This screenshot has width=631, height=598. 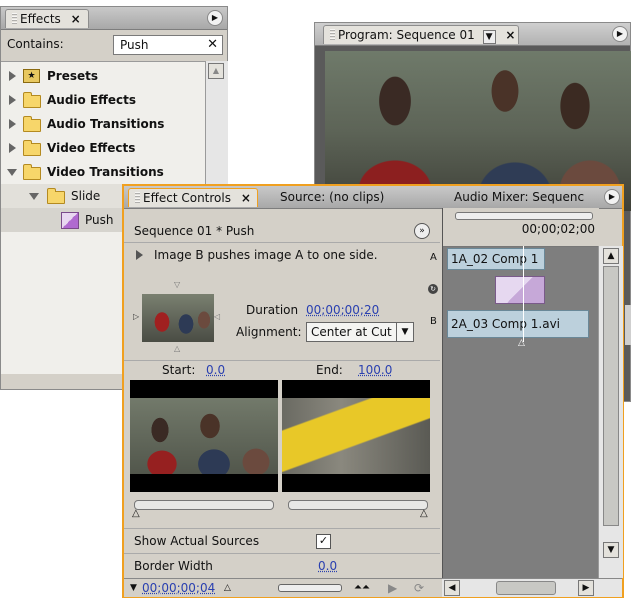 I want to click on program-dropdown-button: ▼, so click(x=489, y=37).